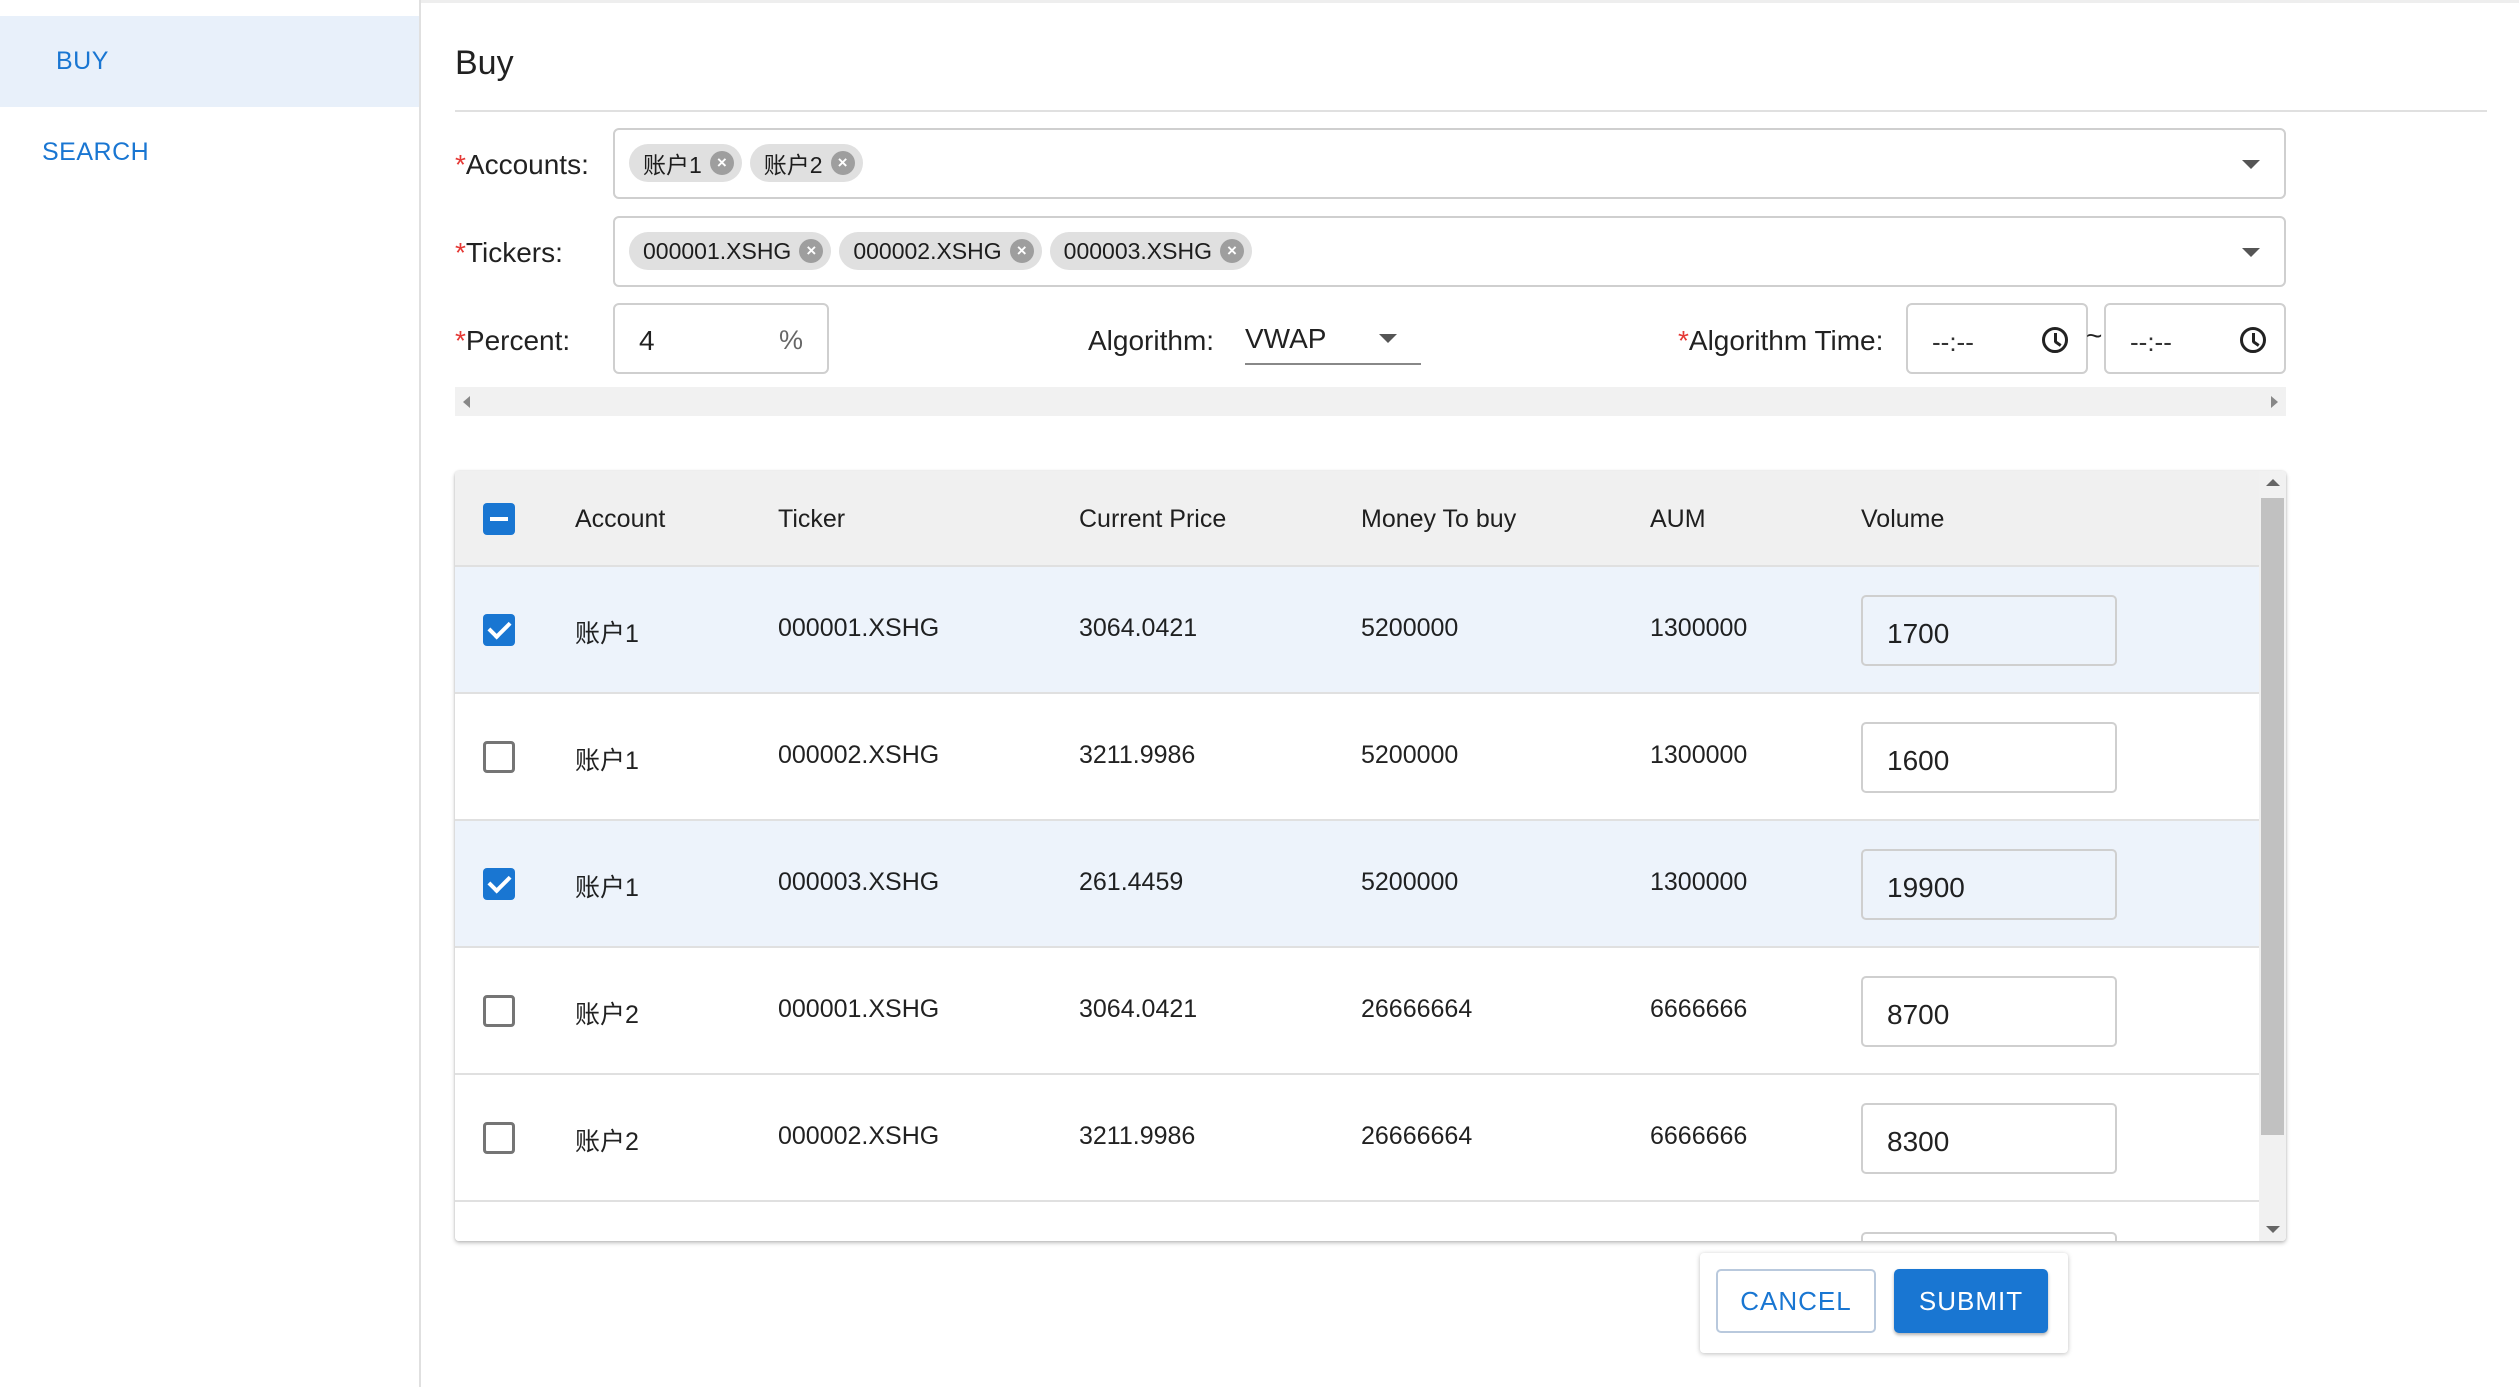 This screenshot has width=2519, height=1387. I want to click on account-chip: 账户2 ×, so click(806, 163).